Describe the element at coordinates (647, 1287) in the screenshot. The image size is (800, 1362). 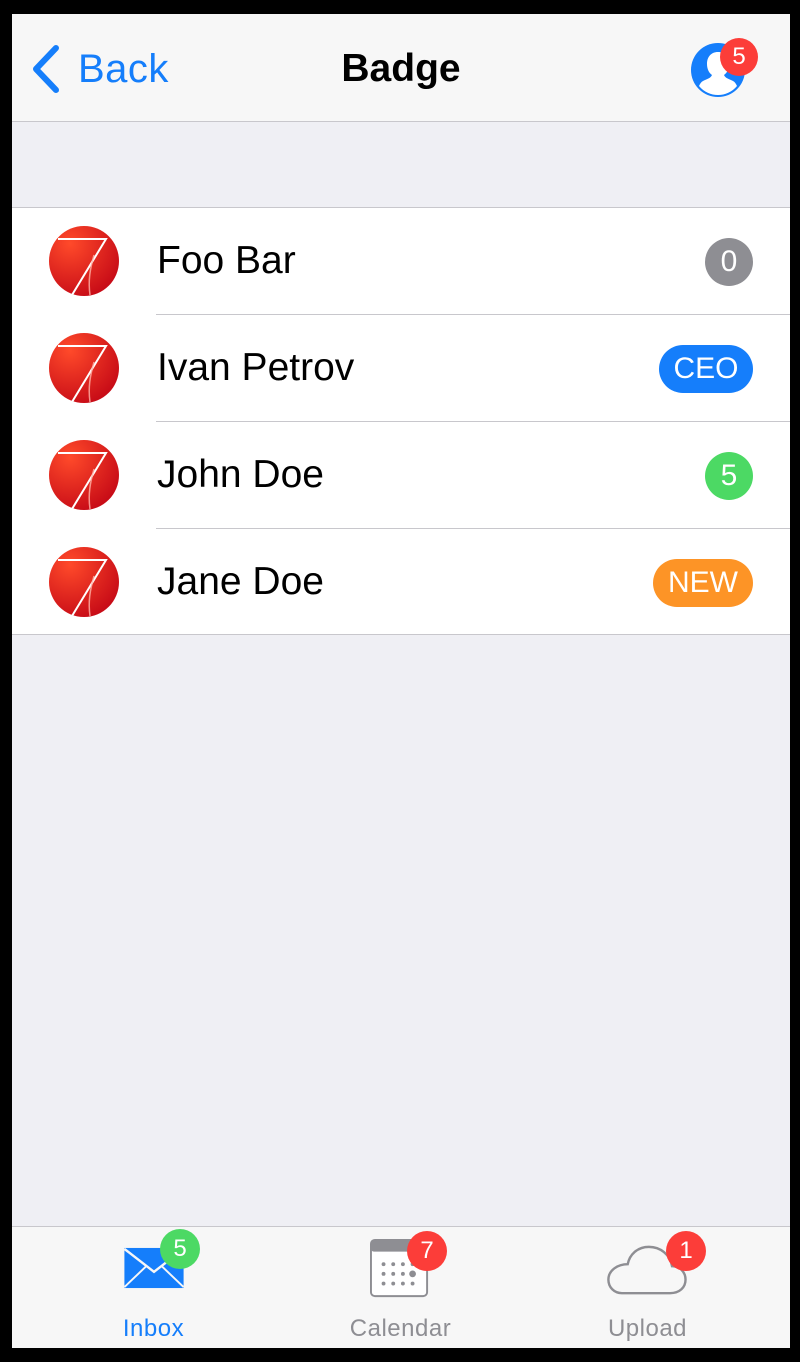
I see `tab-upload: 1 Upload` at that location.